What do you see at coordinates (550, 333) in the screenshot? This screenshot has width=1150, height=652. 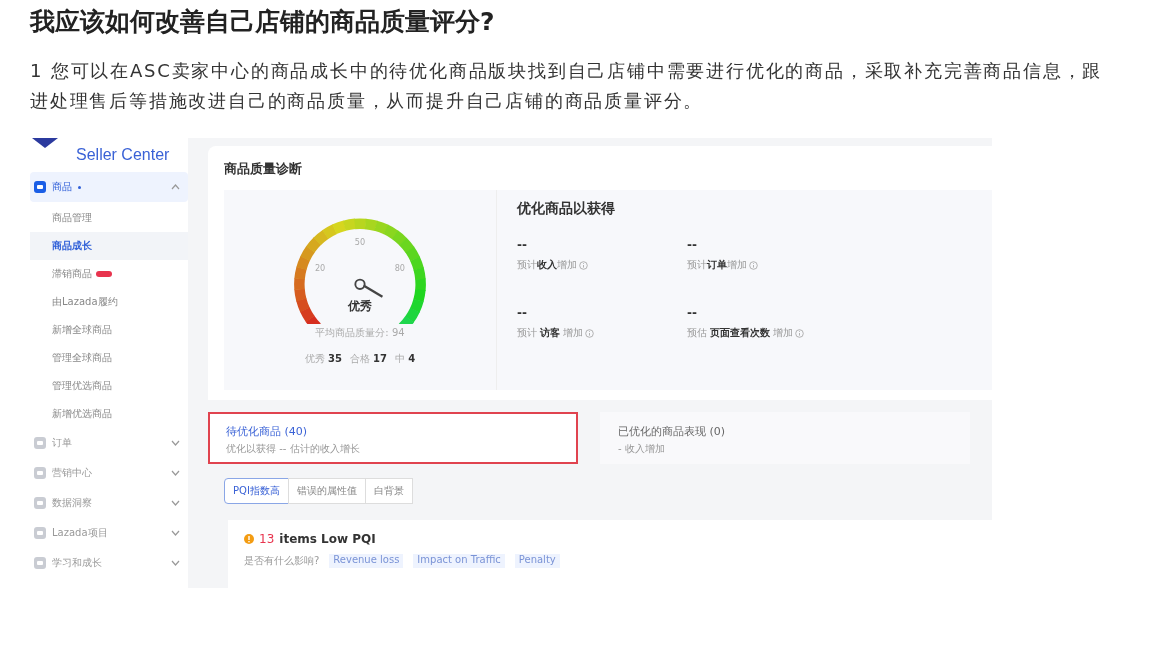 I see `metric-label: 预计 访客 增加` at bounding box center [550, 333].